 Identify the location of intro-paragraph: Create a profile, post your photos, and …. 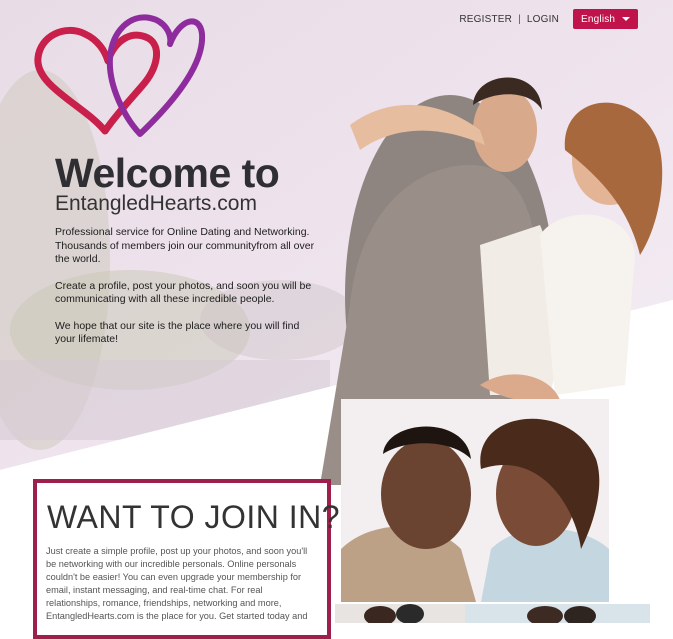
(183, 292).